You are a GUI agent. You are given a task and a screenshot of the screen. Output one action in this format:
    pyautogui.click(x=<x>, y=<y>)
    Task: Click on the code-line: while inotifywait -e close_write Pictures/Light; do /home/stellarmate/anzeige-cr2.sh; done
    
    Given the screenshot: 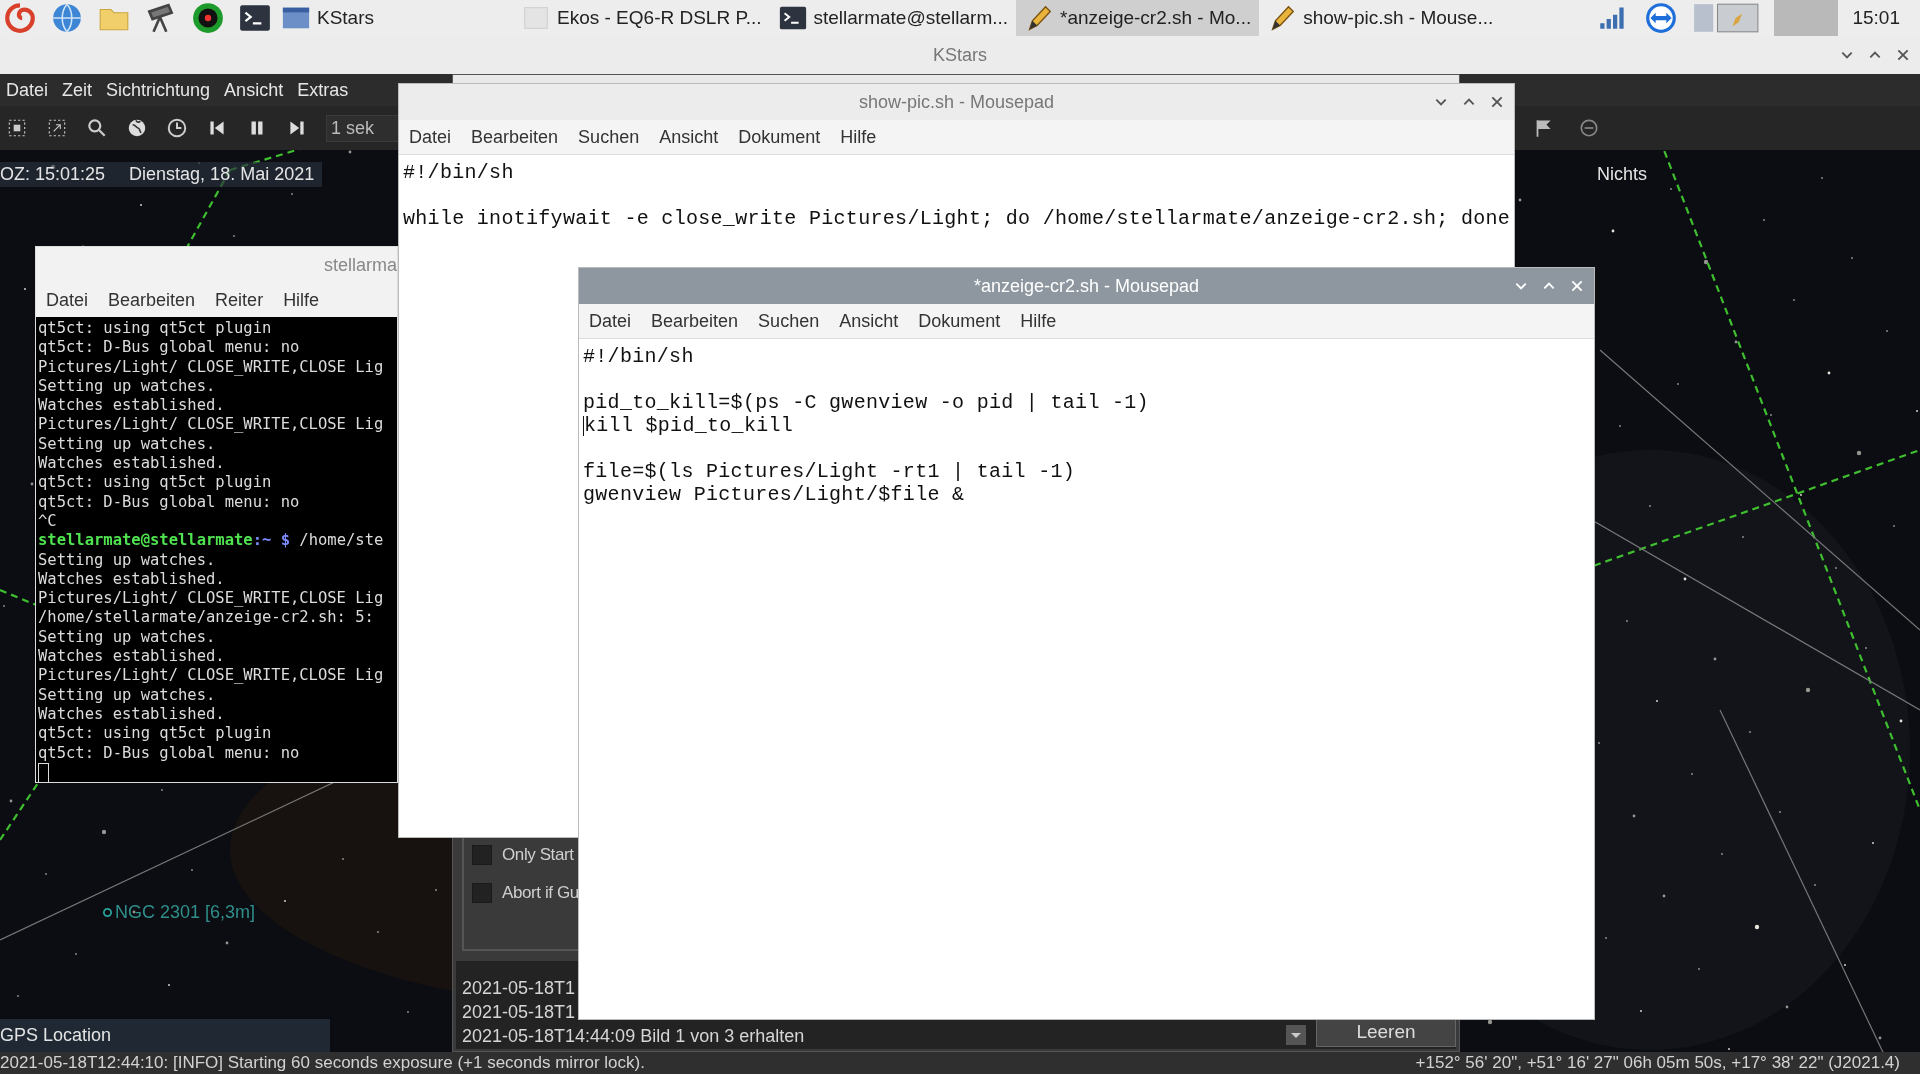 What is the action you would take?
    pyautogui.click(x=957, y=218)
    